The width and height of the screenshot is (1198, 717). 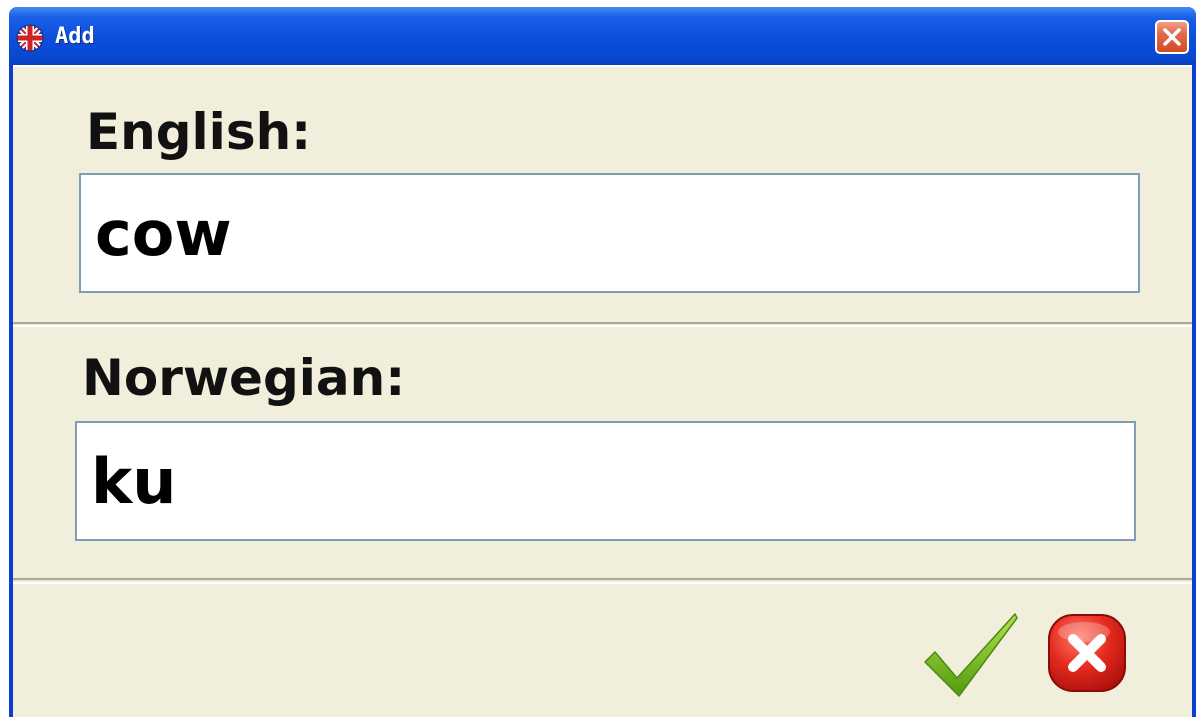 What do you see at coordinates (30, 38) in the screenshot?
I see `uk-flag-icon` at bounding box center [30, 38].